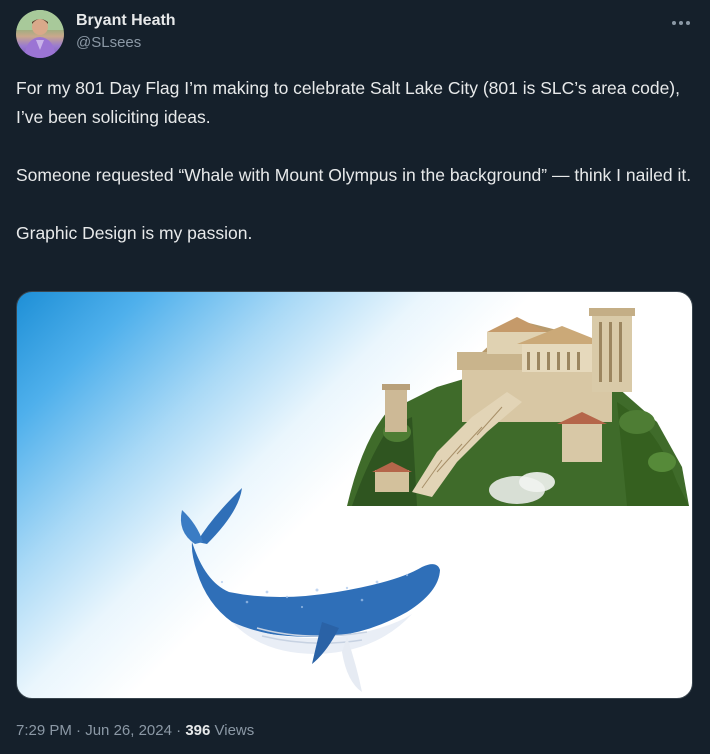 The image size is (710, 754). Describe the element at coordinates (108, 43) in the screenshot. I see `author-handle: @SLsees` at that location.